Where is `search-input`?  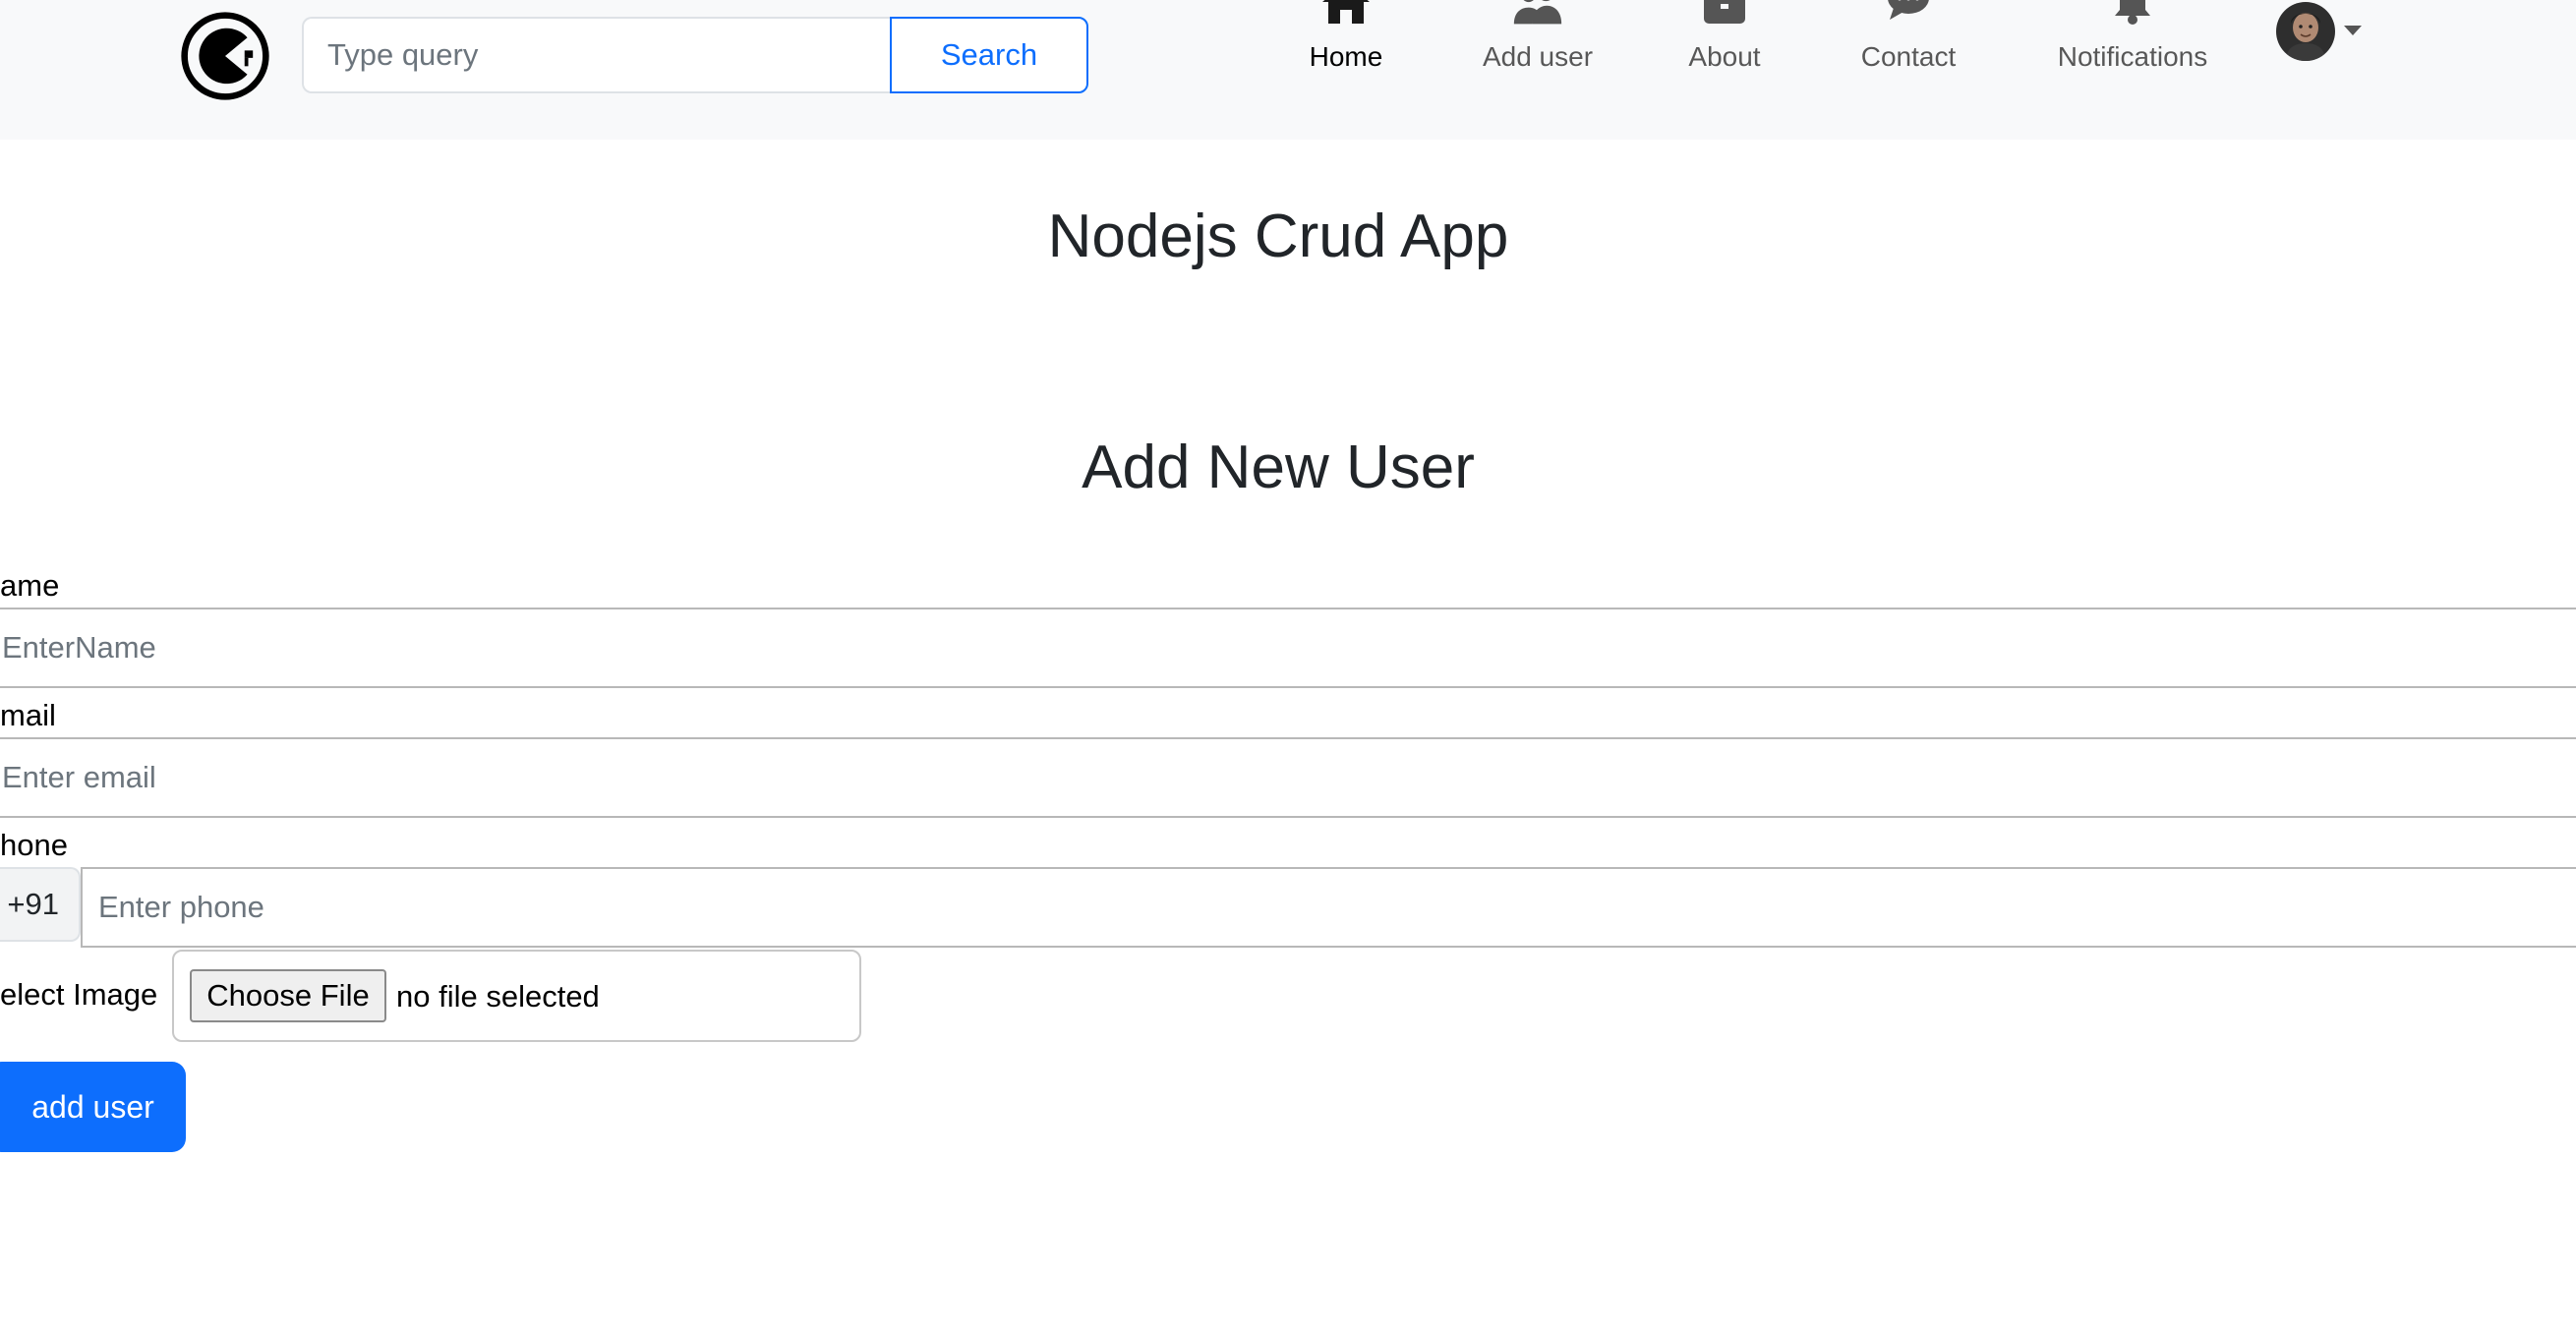
search-input is located at coordinates (597, 55).